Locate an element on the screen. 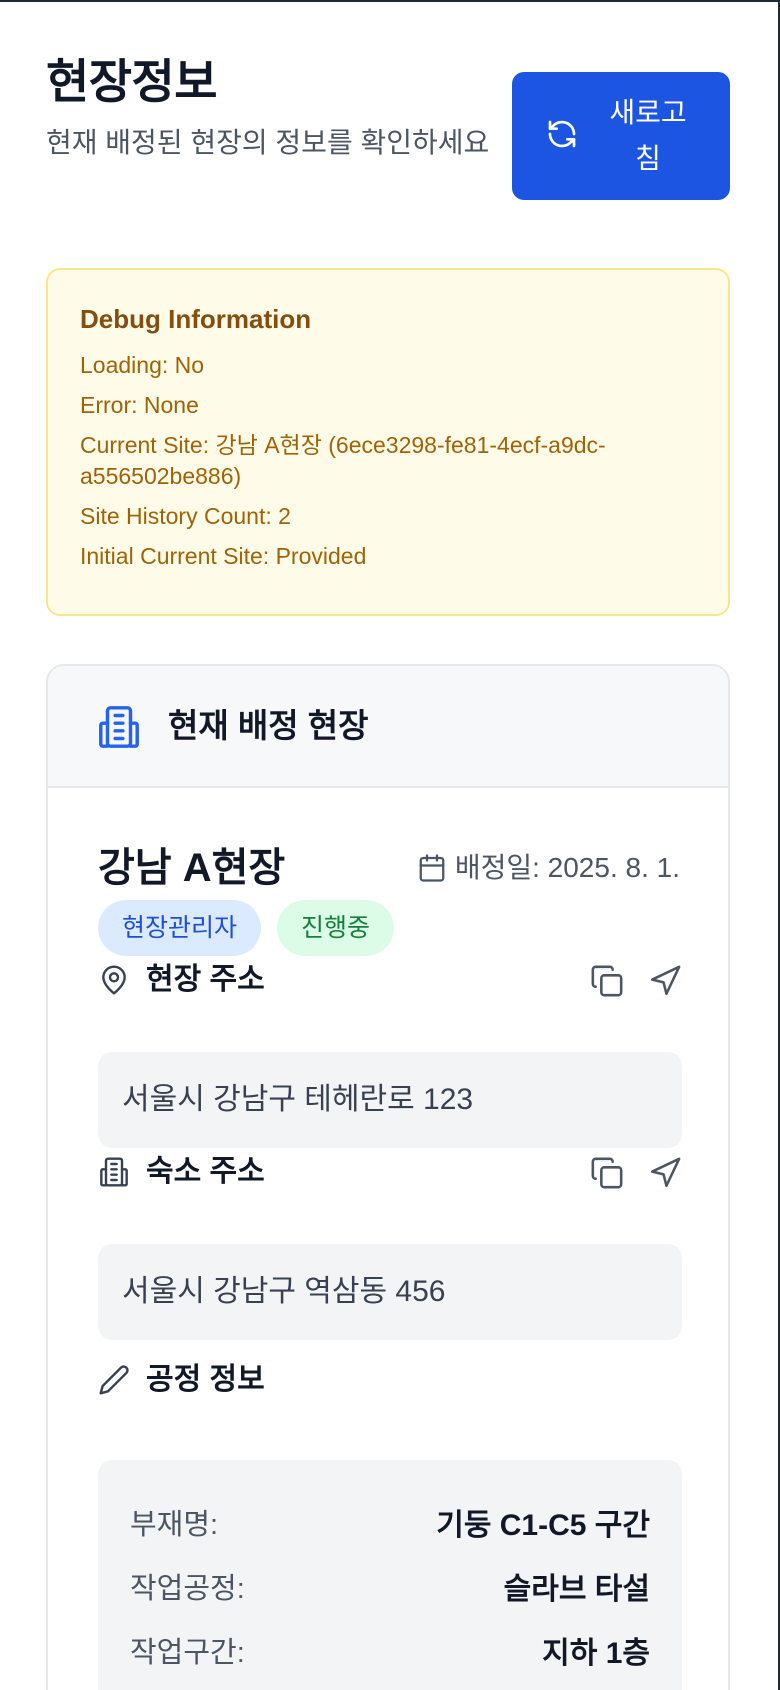 This screenshot has height=1690, width=780. site-address-value: 서울시 강남구 테헤란로 123 is located at coordinates (390, 1100).